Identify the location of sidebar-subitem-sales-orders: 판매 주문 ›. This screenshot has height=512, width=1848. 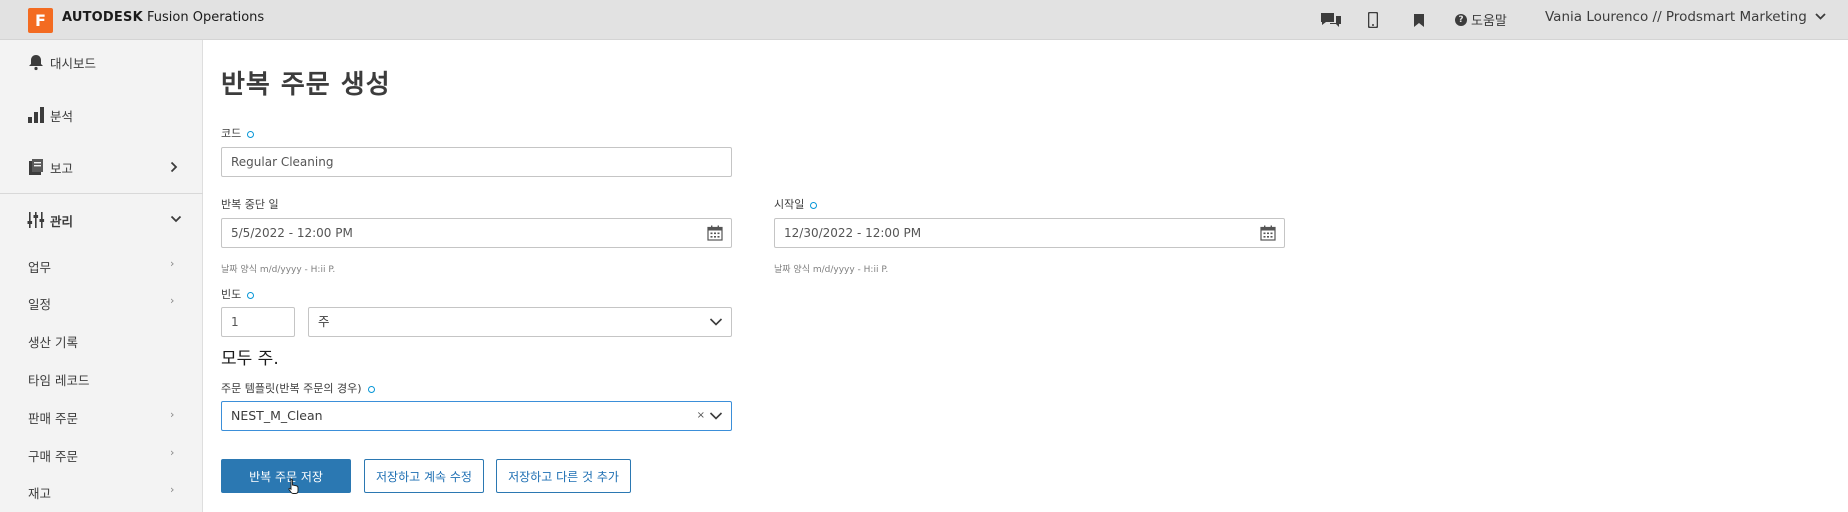
(101, 416).